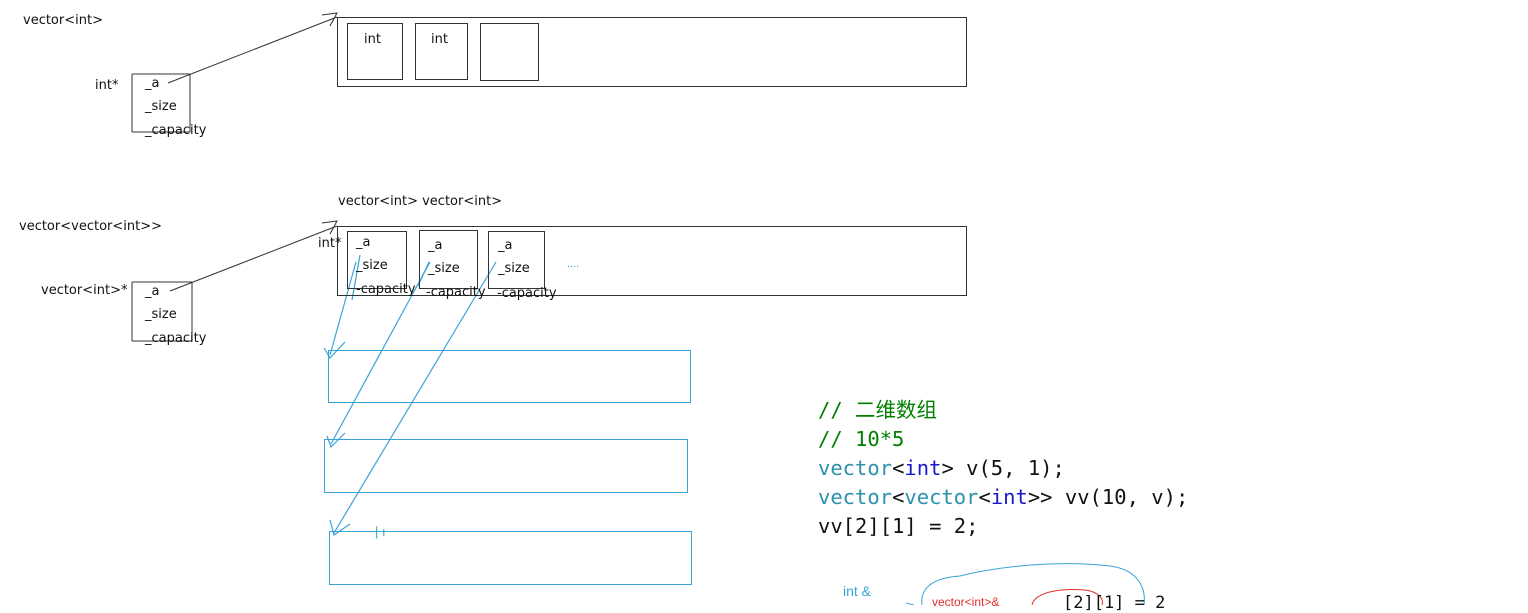  What do you see at coordinates (444, 268) in the screenshot?
I see `inner1-field-size: _size` at bounding box center [444, 268].